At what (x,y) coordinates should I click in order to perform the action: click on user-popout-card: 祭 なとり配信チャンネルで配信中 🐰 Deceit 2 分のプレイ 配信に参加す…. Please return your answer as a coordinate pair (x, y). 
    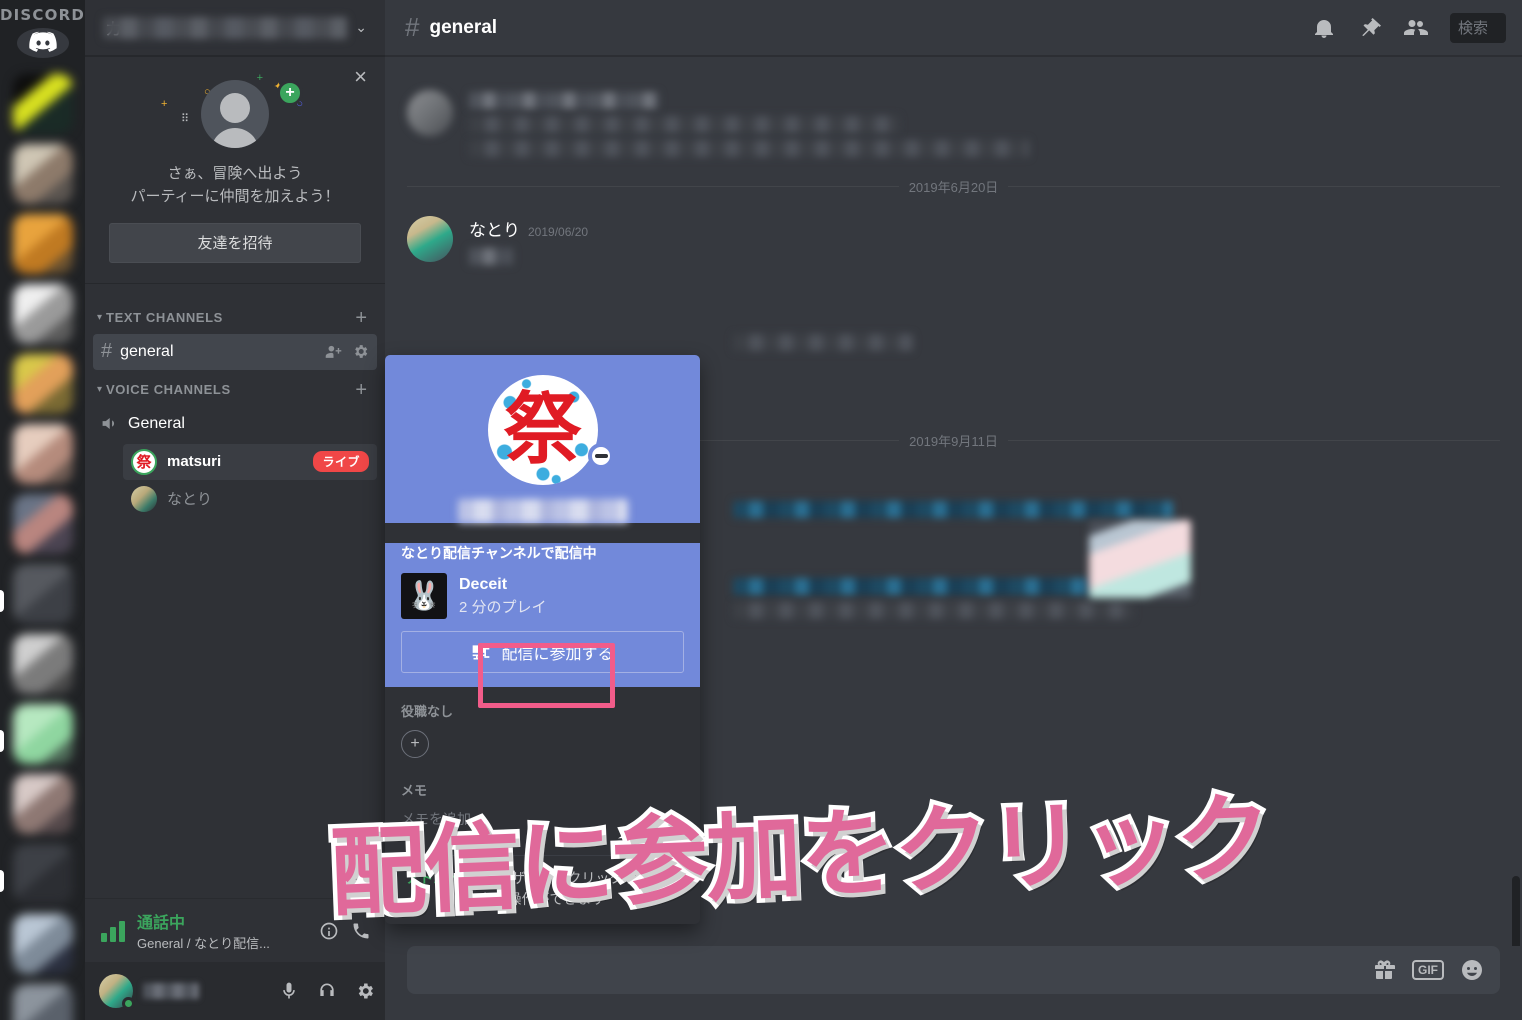
    Looking at the image, I should click on (542, 639).